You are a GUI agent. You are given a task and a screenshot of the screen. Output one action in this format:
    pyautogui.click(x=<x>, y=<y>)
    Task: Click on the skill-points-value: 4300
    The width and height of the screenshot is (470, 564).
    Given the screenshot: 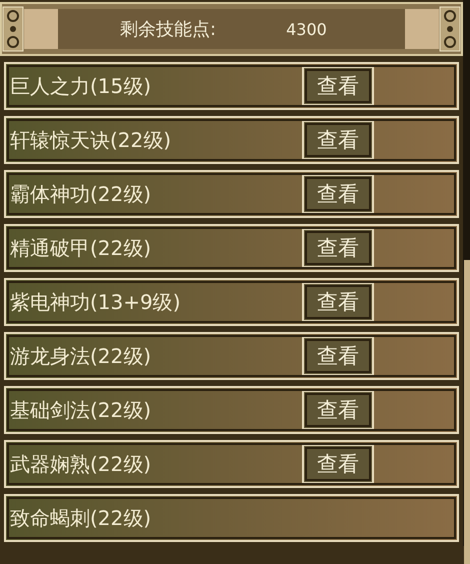 What is the action you would take?
    pyautogui.click(x=306, y=29)
    